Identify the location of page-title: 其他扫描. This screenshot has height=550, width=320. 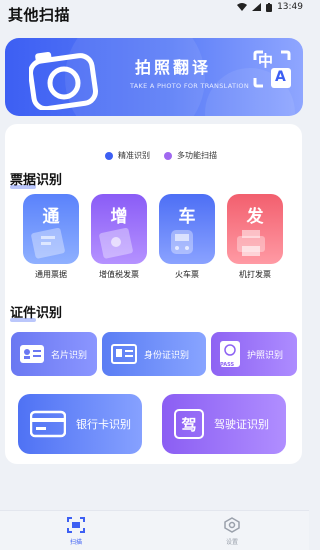
(39, 15).